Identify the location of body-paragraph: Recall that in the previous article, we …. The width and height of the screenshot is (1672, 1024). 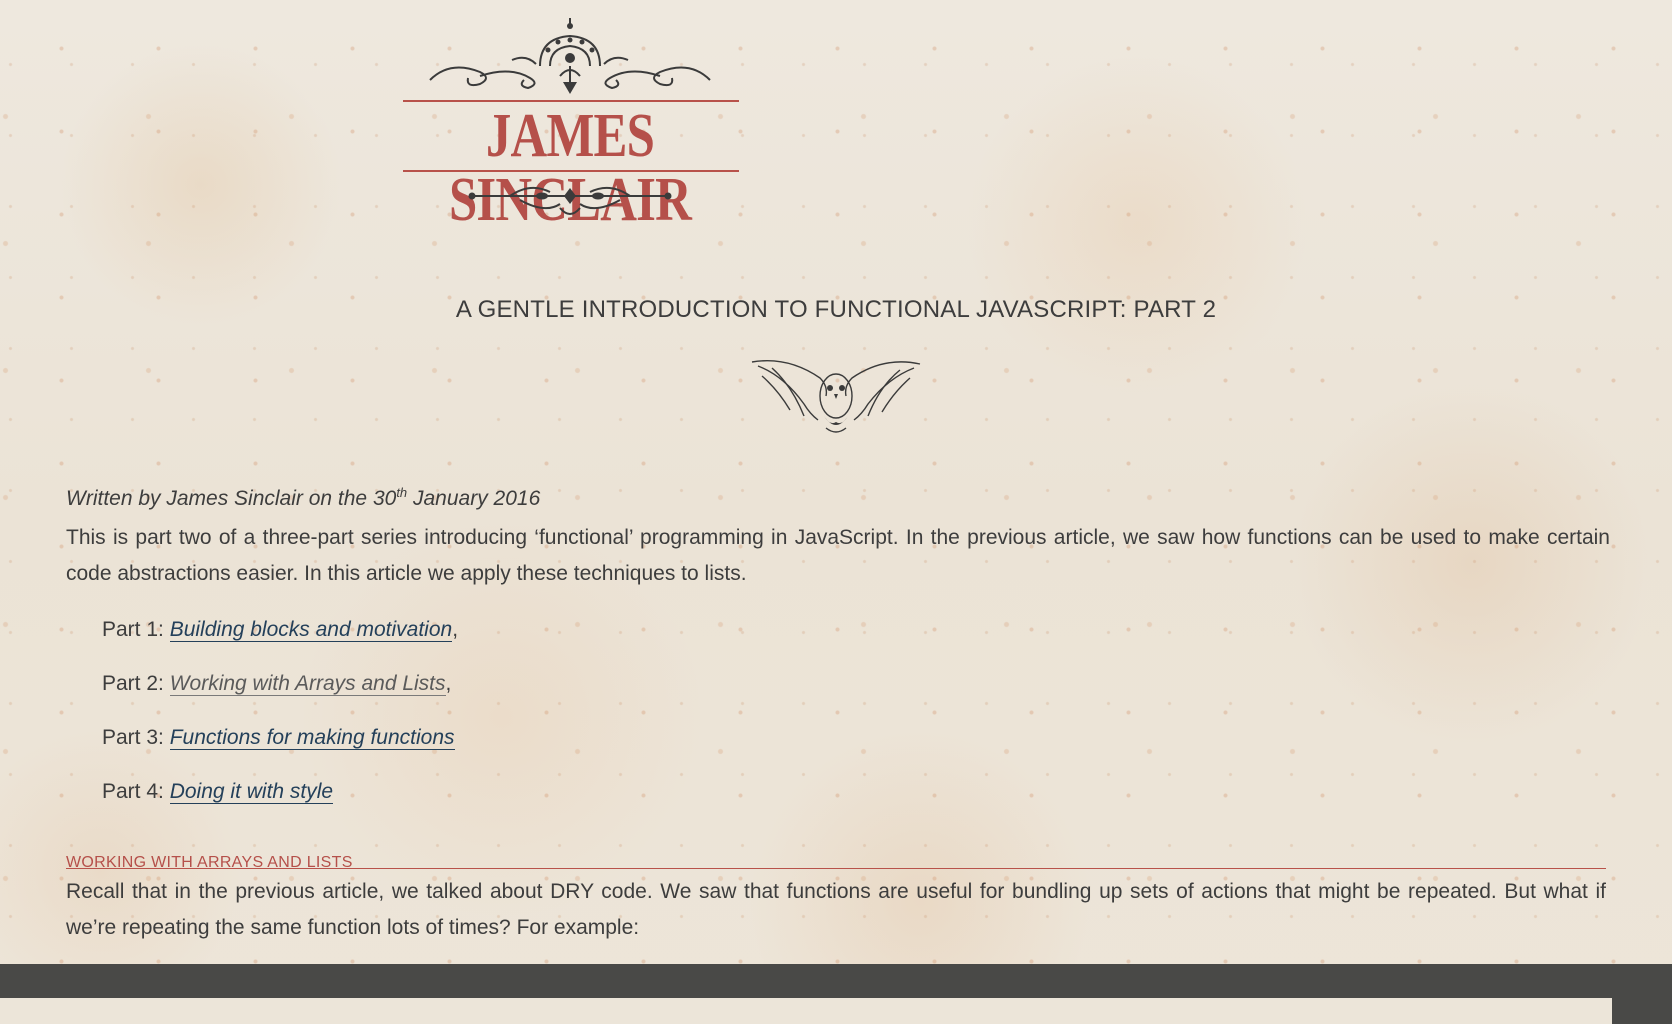
(836, 909).